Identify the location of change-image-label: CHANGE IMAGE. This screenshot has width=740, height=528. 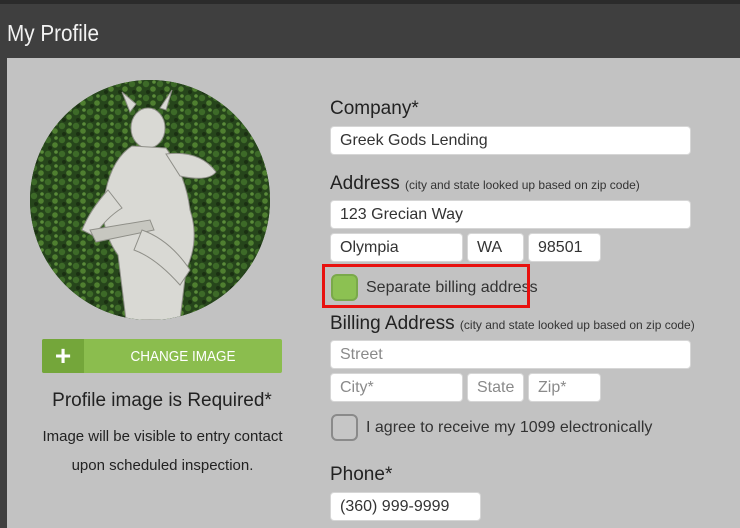
(183, 356).